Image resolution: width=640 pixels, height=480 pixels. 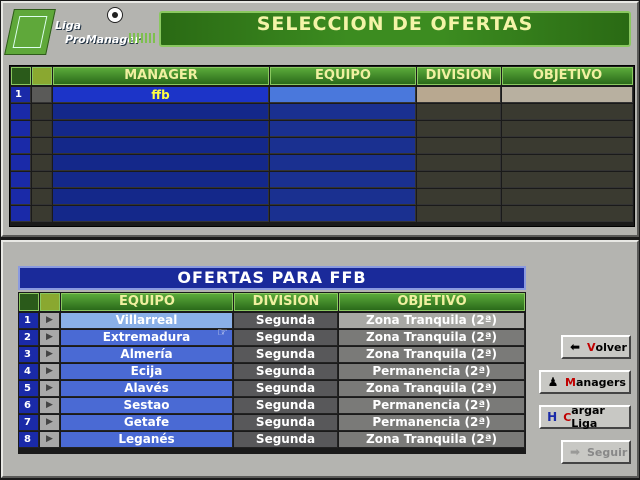 I want to click on soccer-ball-icon, so click(x=115, y=15).